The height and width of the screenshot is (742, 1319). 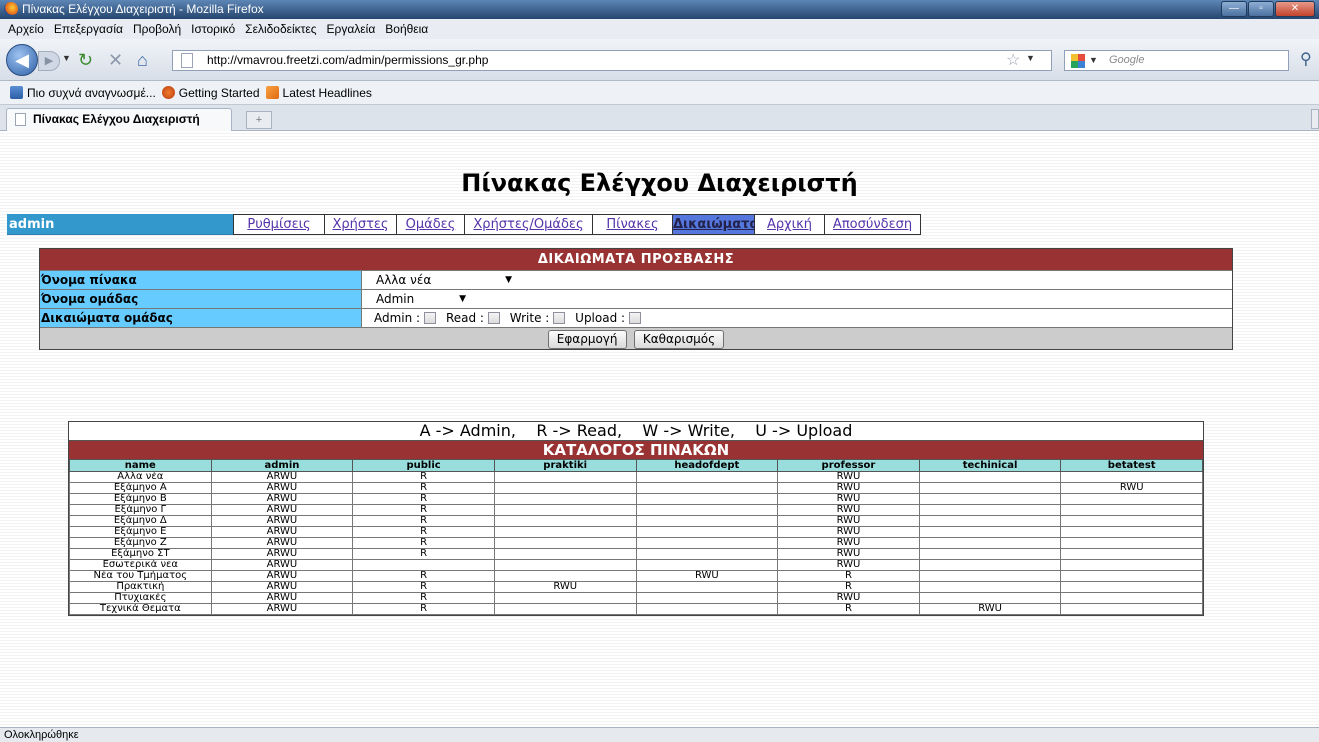 I want to click on home-icon: ⌂, so click(x=142, y=60).